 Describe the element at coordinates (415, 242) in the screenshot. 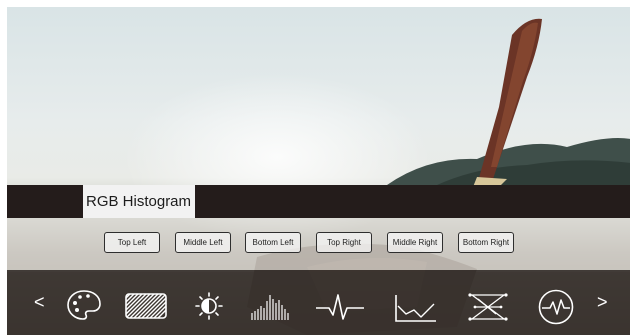

I see `position-middle-right-button: Middle Right` at that location.